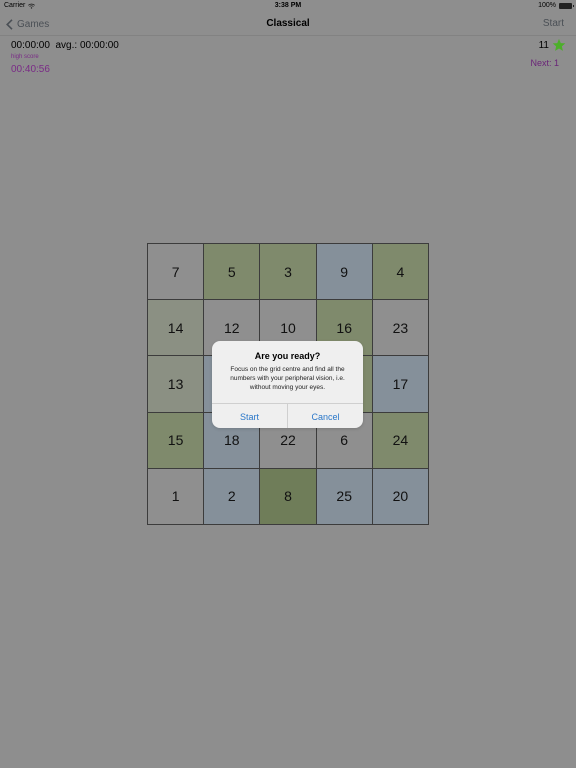 The height and width of the screenshot is (768, 576). Describe the element at coordinates (176, 272) in the screenshot. I see `grid-cell: 7` at that location.